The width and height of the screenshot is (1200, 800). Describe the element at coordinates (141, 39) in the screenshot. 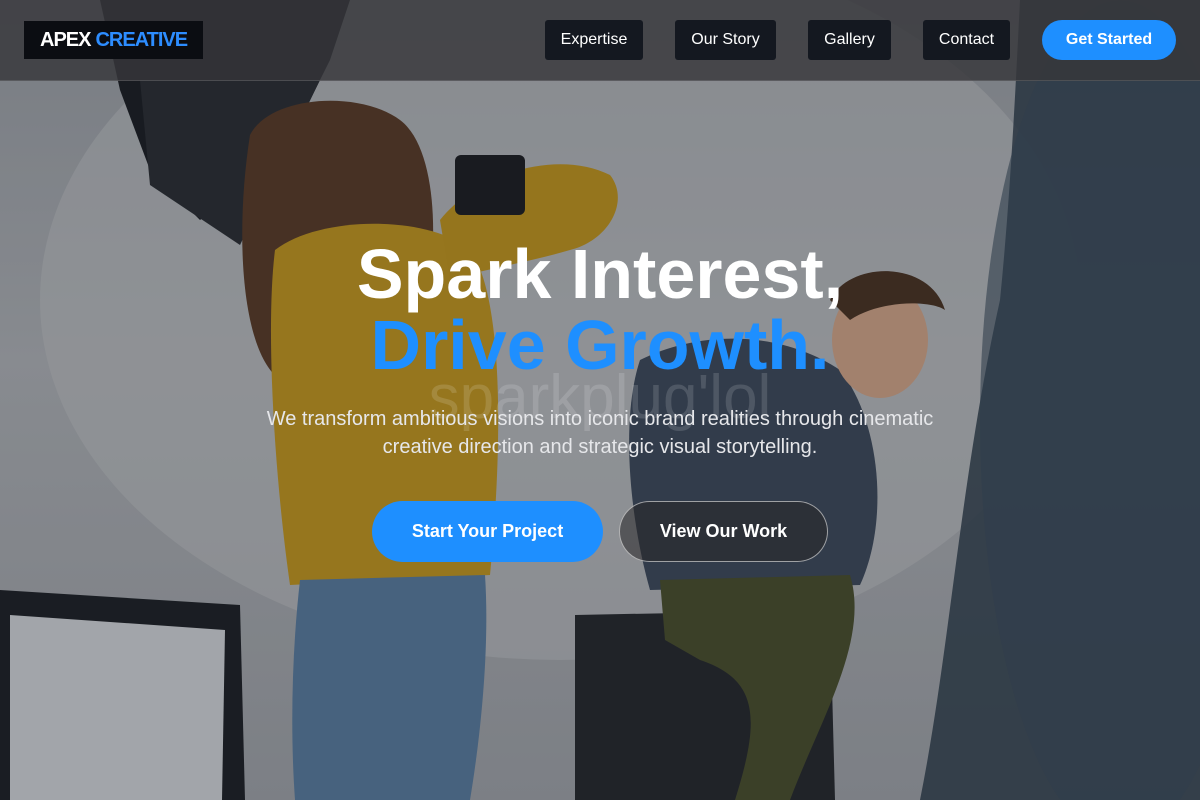

I see `brand-logo-part2: CREATIVE` at that location.